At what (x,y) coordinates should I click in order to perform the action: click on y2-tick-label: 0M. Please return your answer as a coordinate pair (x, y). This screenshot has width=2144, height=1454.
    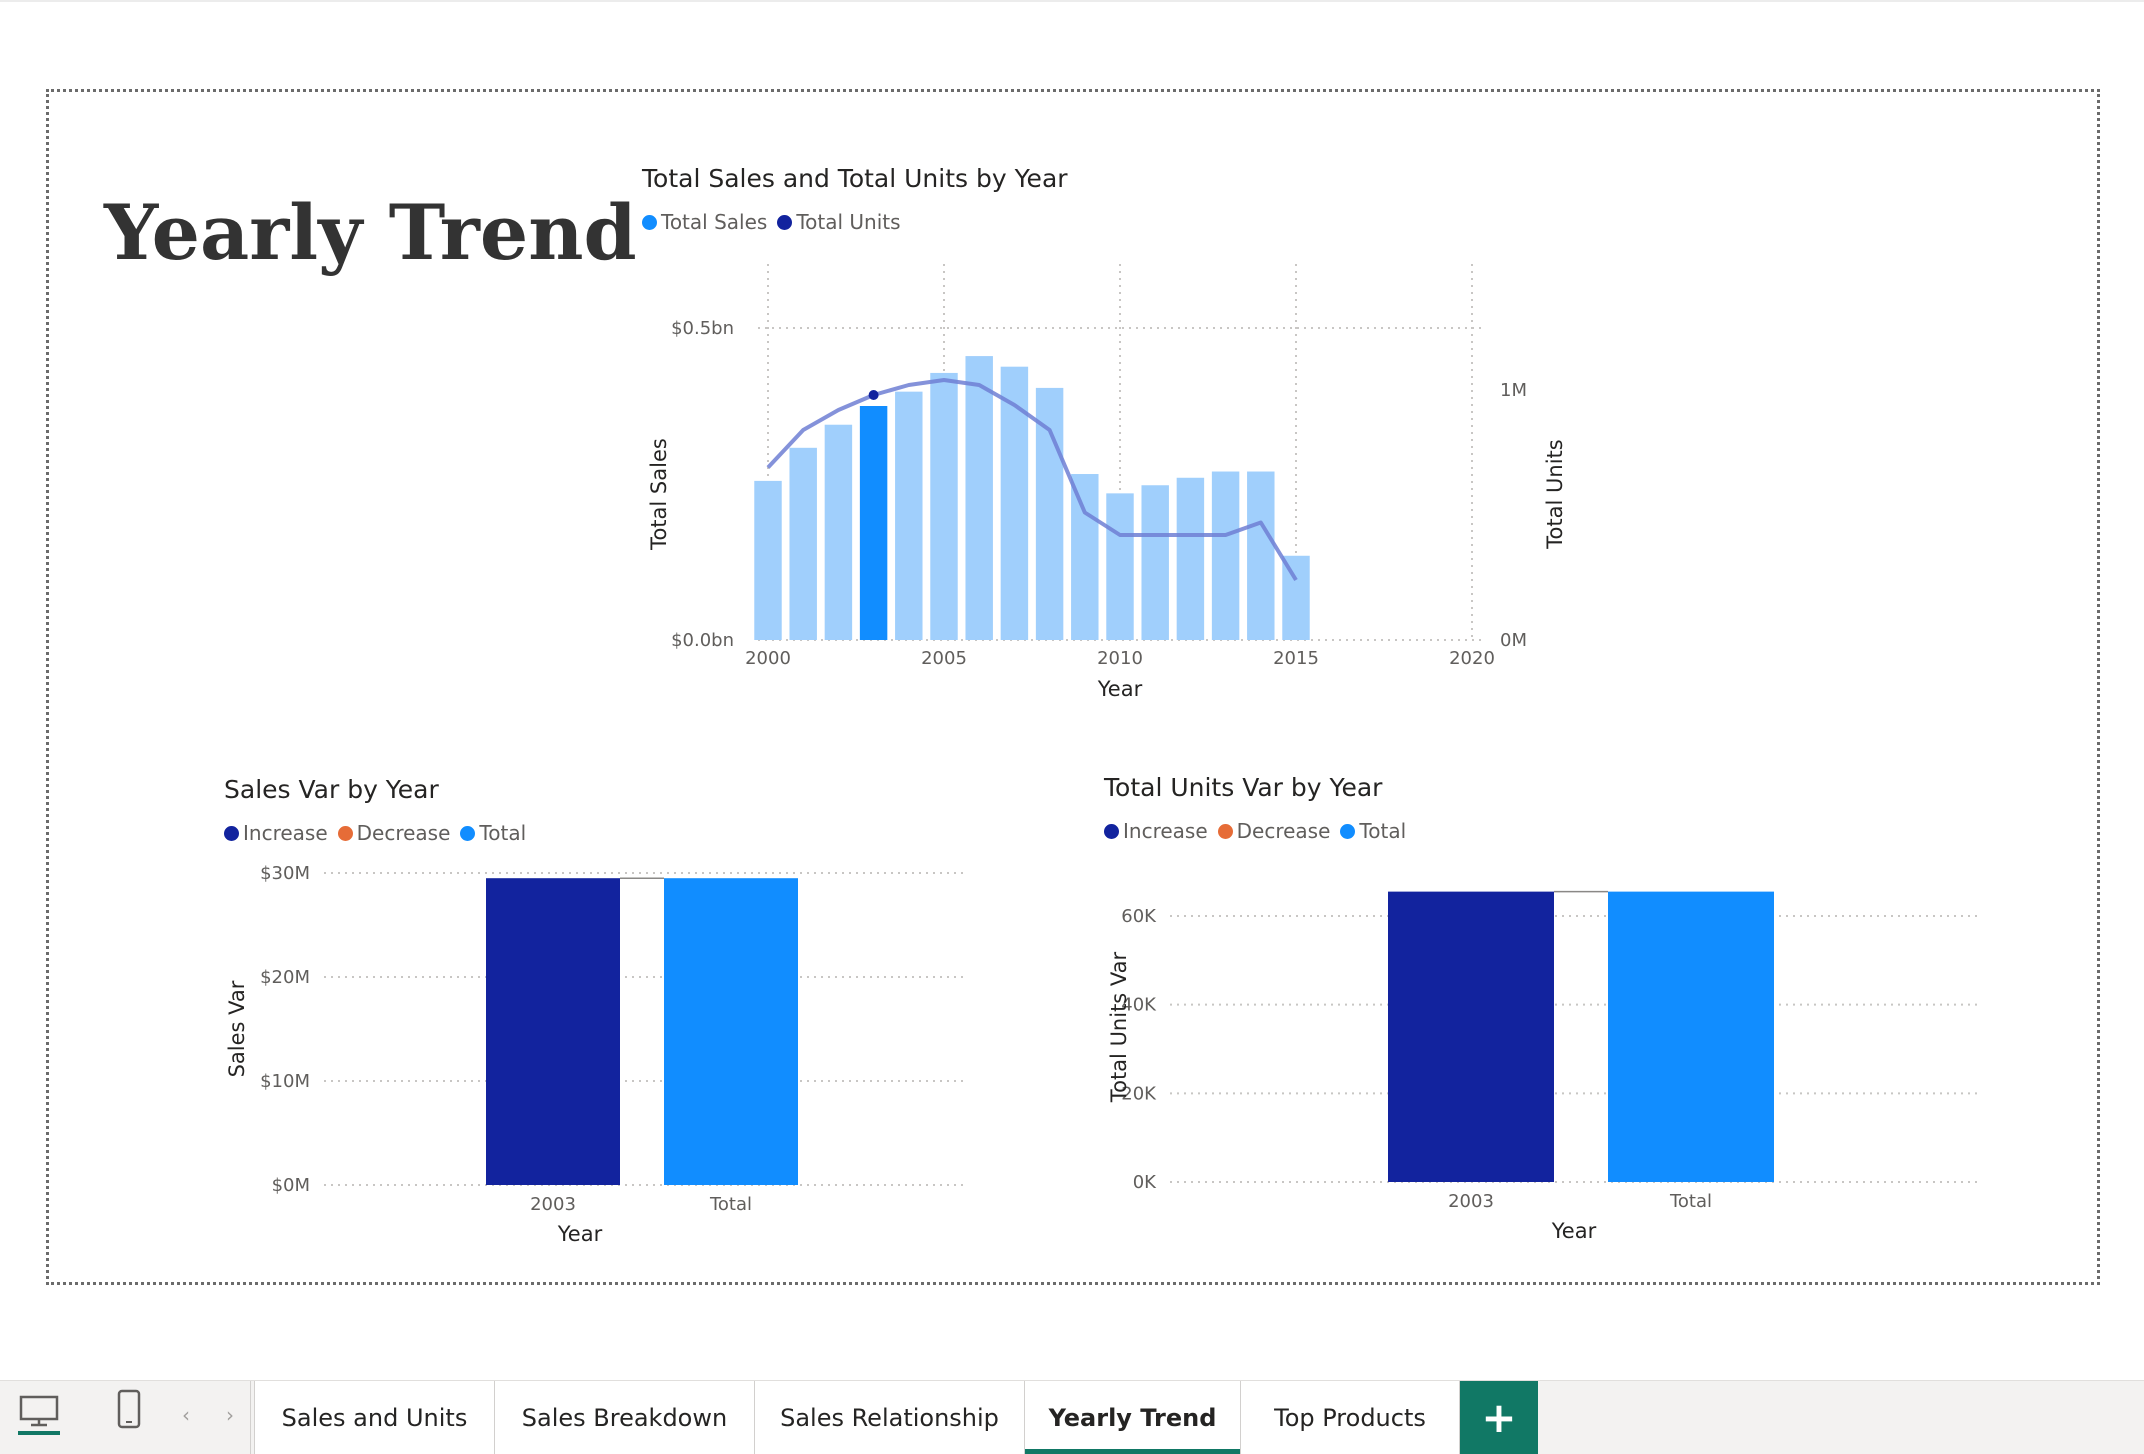
    Looking at the image, I should click on (1513, 640).